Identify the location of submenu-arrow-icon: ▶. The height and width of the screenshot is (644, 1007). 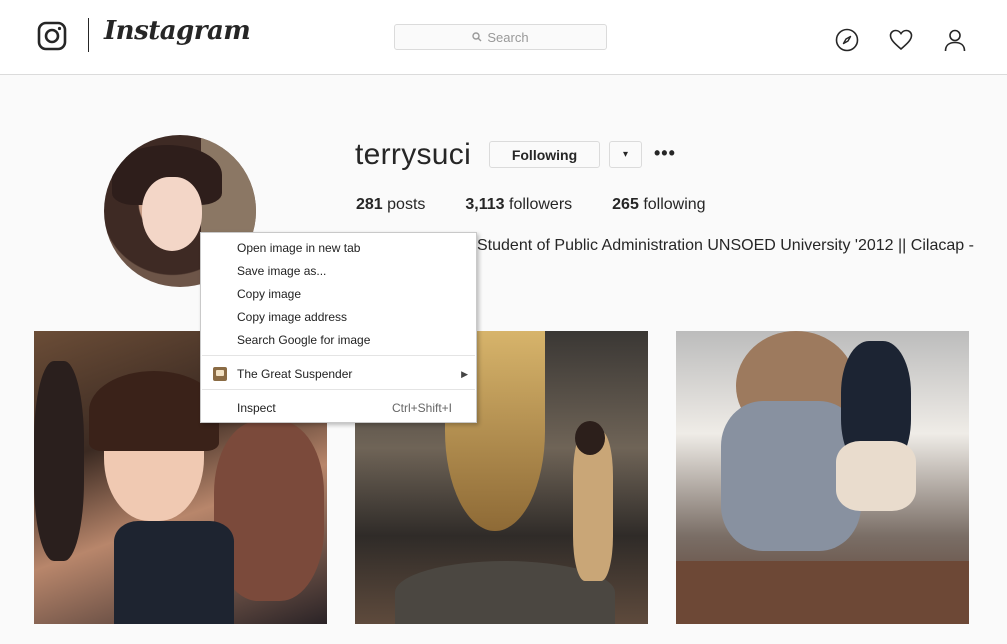
(464, 374).